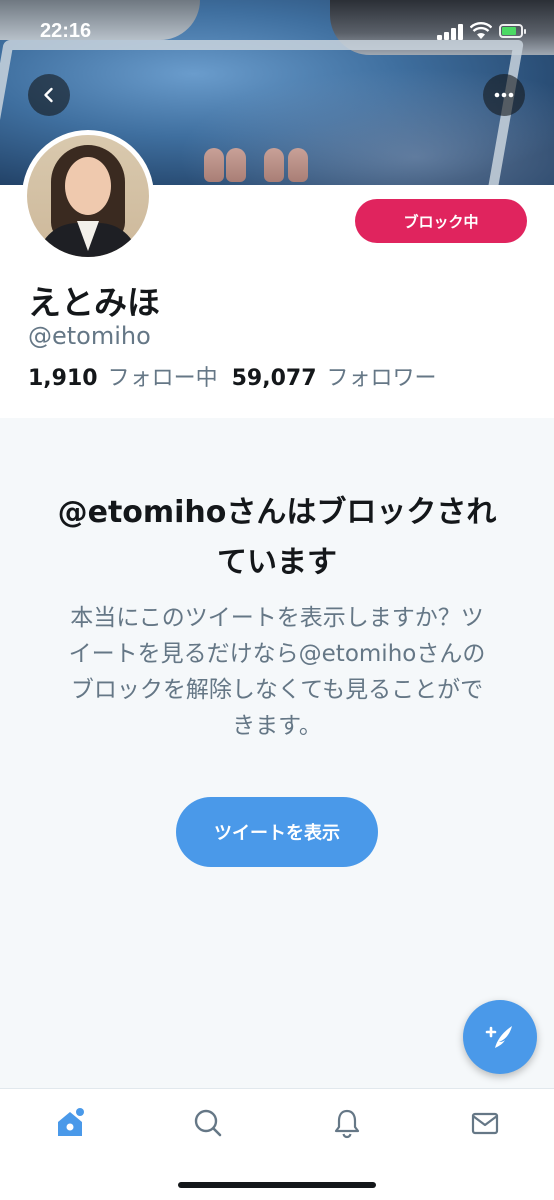  Describe the element at coordinates (511, 31) in the screenshot. I see `battery-icon` at that location.